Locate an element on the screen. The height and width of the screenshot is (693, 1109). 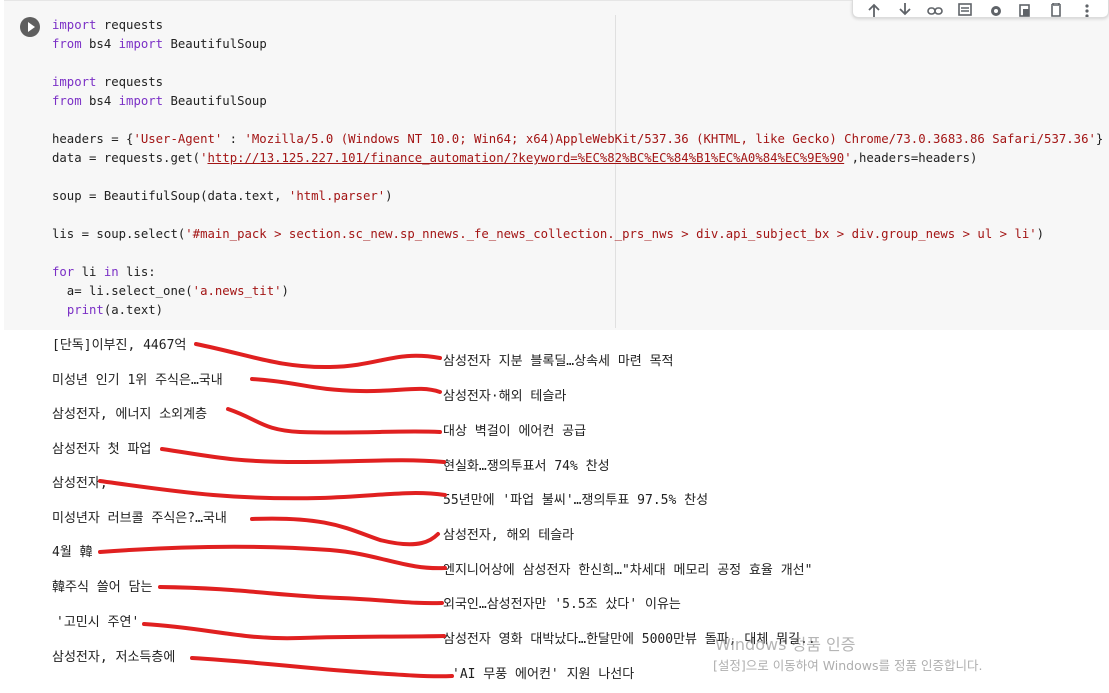
activation-watermark-subtitle: [설정]으로 이동하여 Windows를 정품 인증합니다. is located at coordinates (848, 665).